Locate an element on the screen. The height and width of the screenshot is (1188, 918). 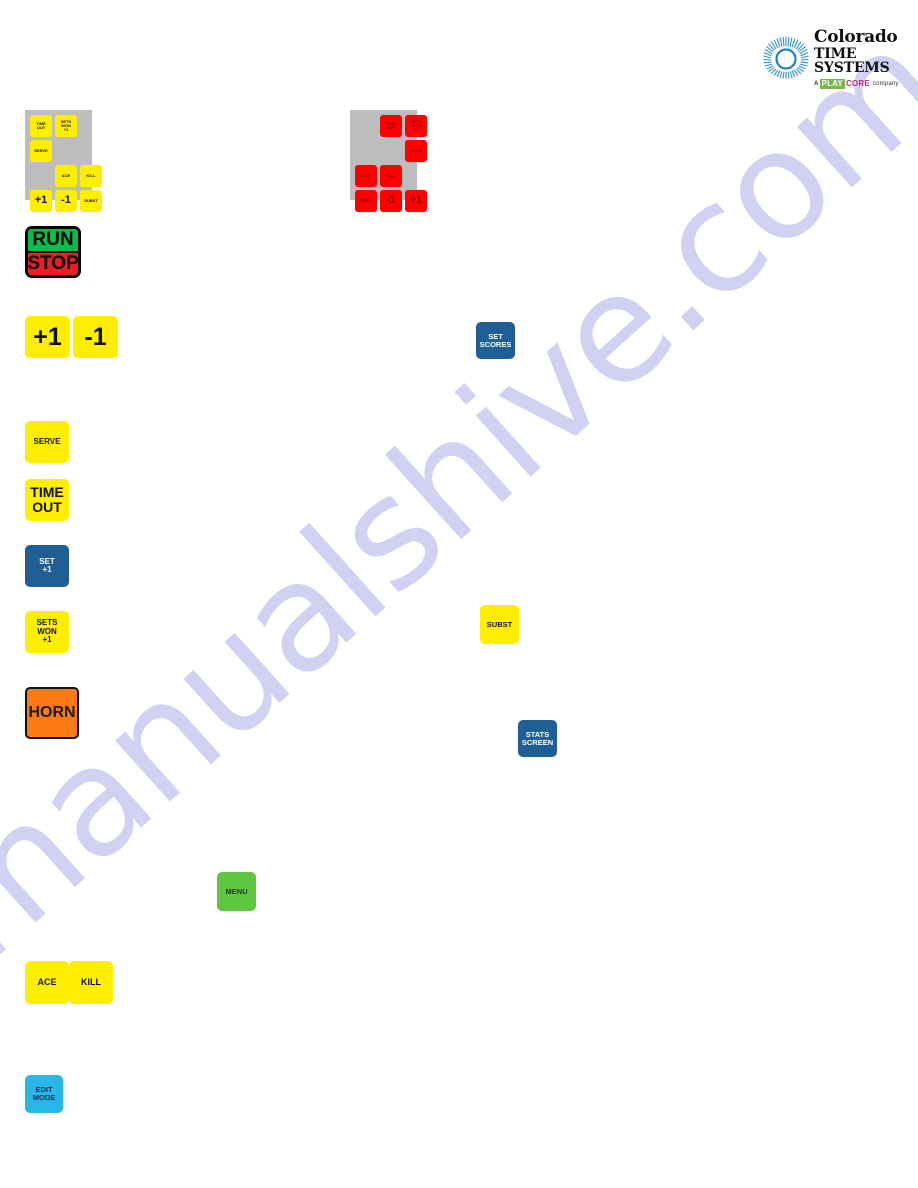
tagline-a: A is located at coordinates (816, 84).